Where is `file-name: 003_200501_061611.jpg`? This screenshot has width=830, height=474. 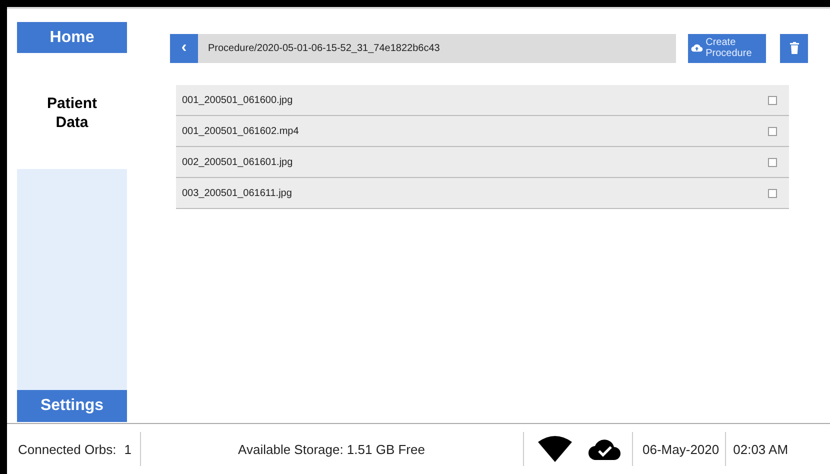
file-name: 003_200501_061611.jpg is located at coordinates (237, 193).